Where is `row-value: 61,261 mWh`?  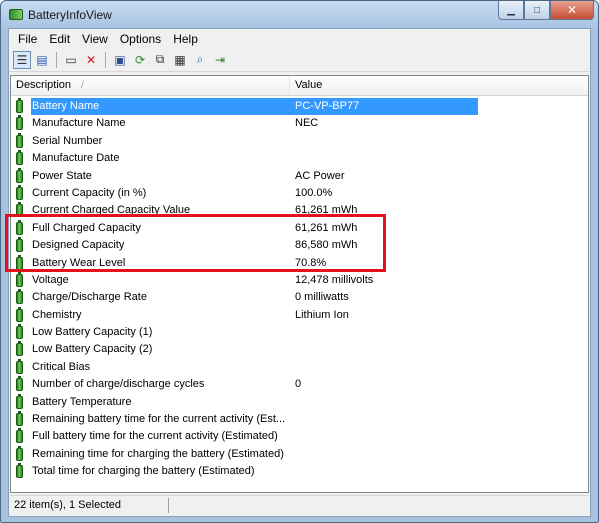
row-value: 61,261 mWh is located at coordinates (326, 227).